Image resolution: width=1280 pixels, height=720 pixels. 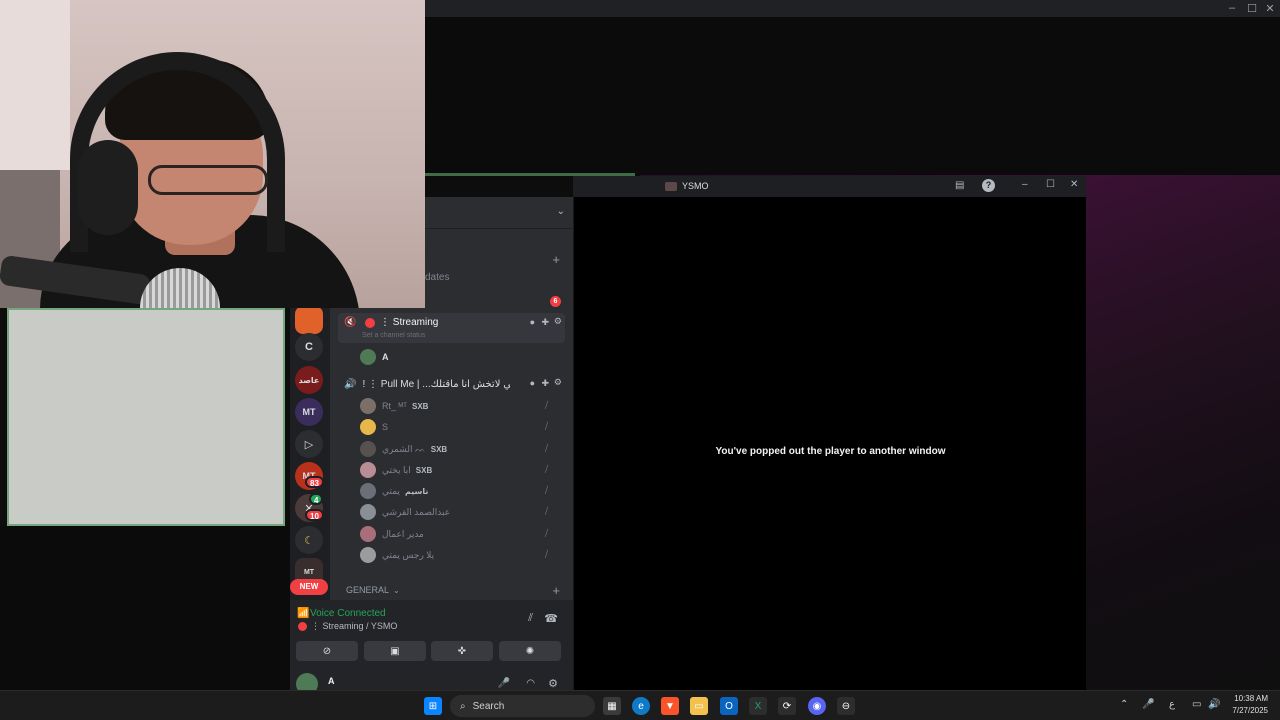 What do you see at coordinates (350, 322) in the screenshot?
I see `speaker-muted-icon: 🔇` at bounding box center [350, 322].